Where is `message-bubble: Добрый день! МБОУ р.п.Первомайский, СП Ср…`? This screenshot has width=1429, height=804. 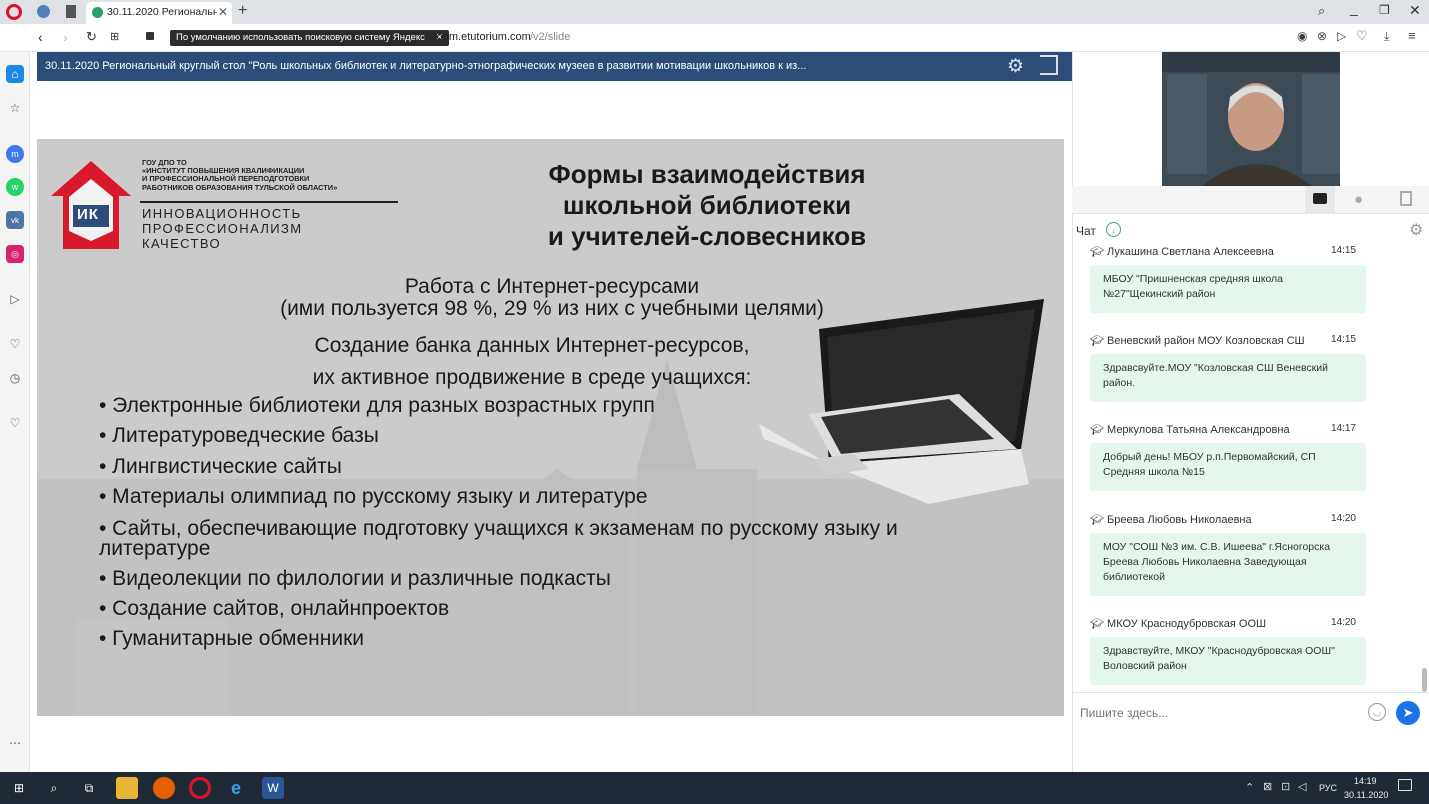 message-bubble: Добрый день! МБОУ р.п.Первомайский, СП Ср… is located at coordinates (1228, 467).